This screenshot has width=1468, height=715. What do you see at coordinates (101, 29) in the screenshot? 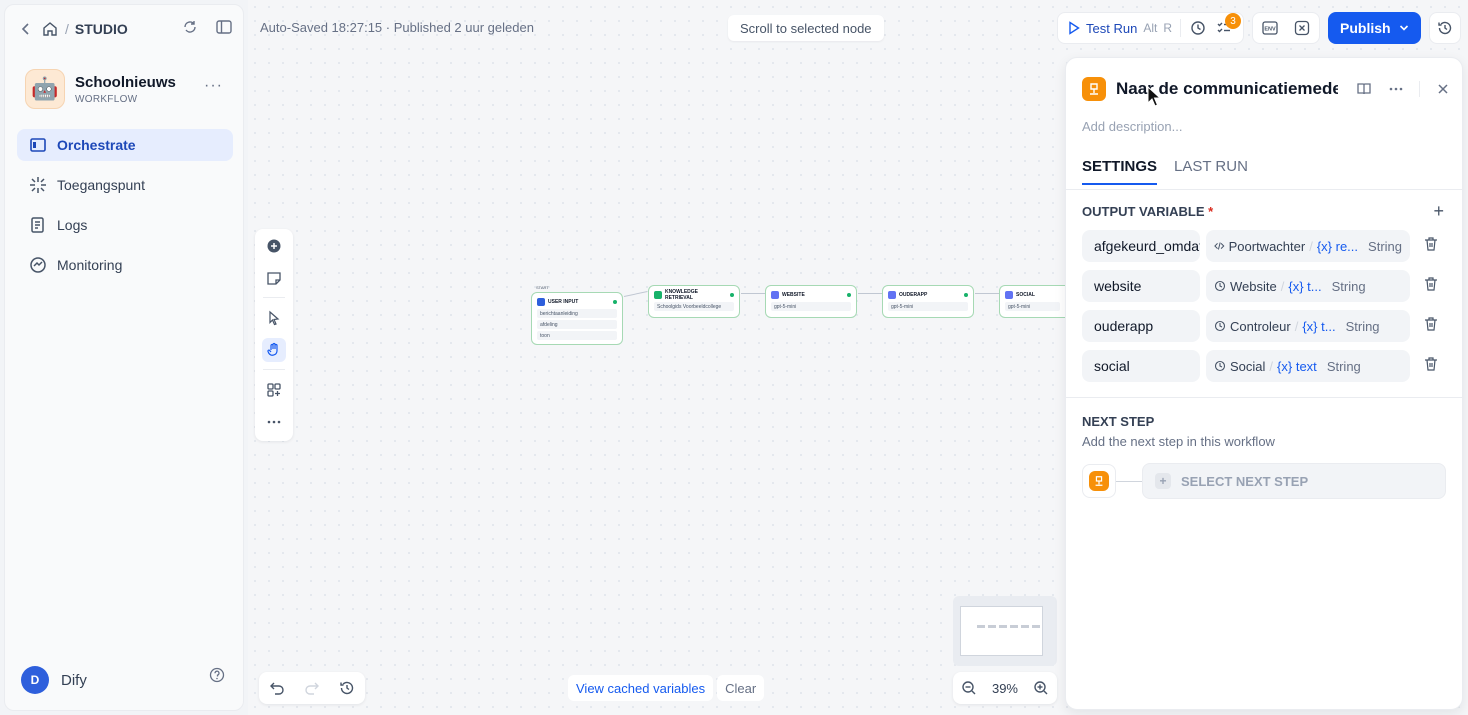
I see `breadcrumb-studio: STUDIO` at bounding box center [101, 29].